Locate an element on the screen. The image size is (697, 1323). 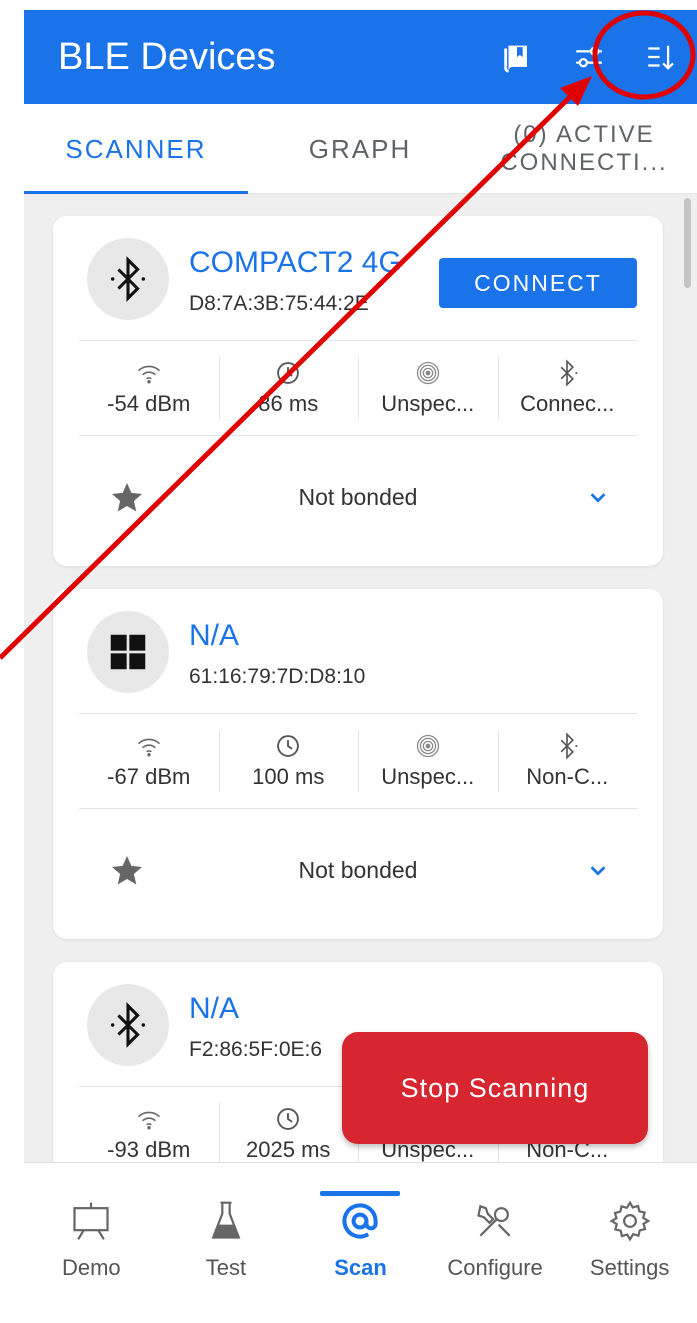
rssi-stat: -67 dBm is located at coordinates (149, 761).